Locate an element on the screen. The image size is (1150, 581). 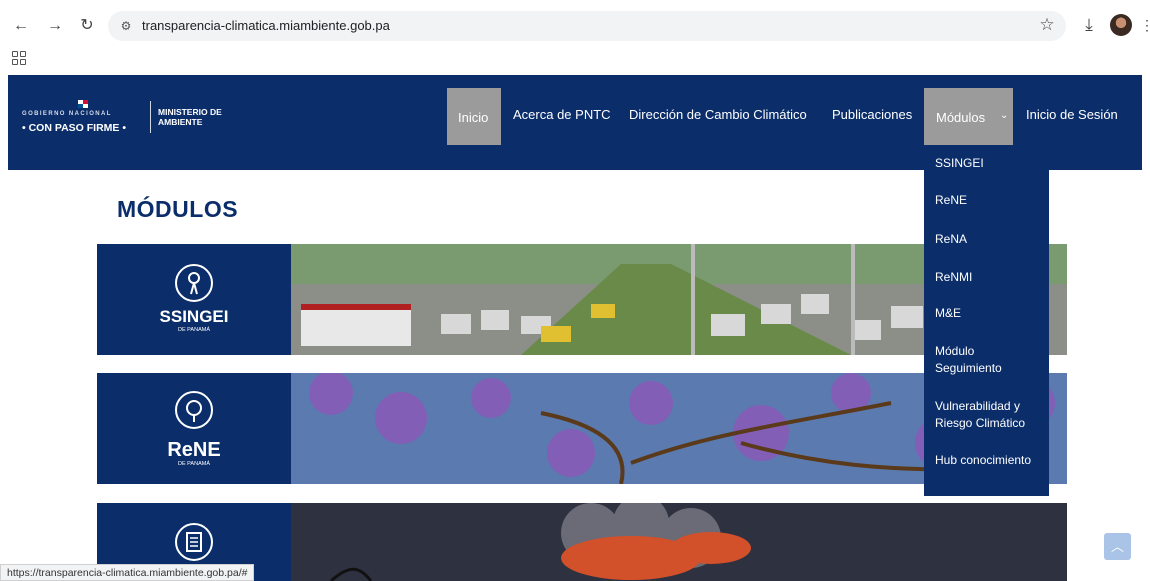
site-settings-icon: ⚙ is located at coordinates (126, 26).